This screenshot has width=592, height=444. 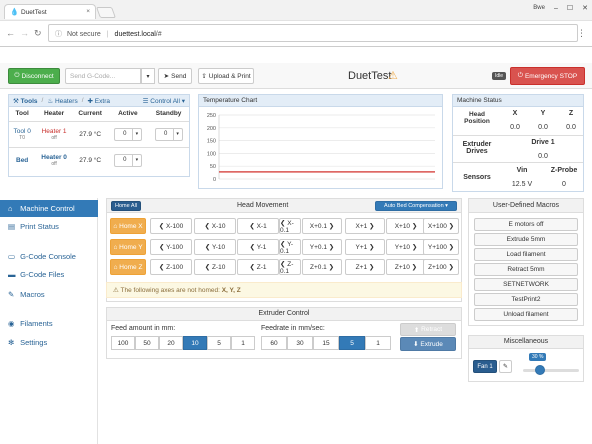 What do you see at coordinates (378, 343) in the screenshot?
I see `feedrate-option: 1` at bounding box center [378, 343].